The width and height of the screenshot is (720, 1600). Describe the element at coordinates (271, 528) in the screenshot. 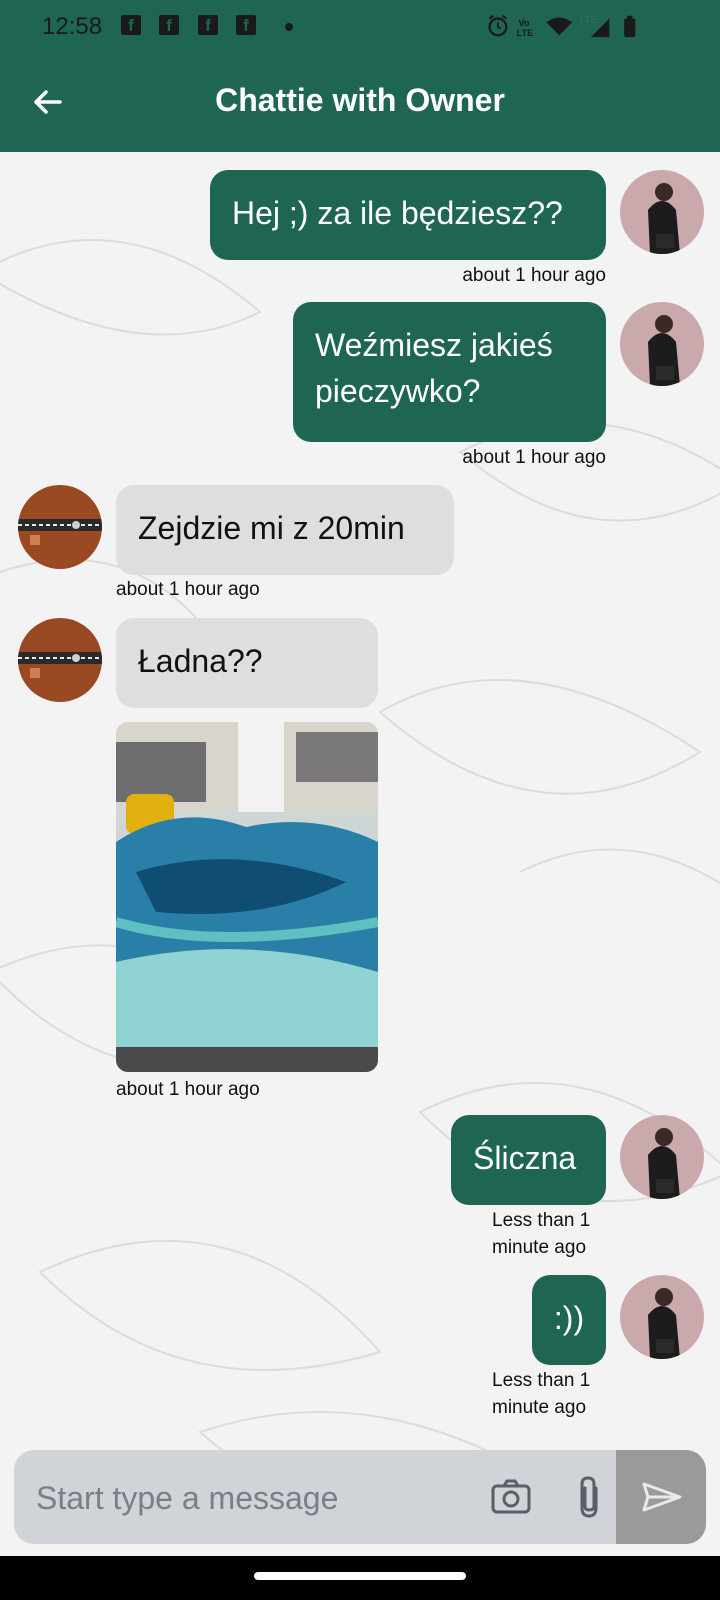

I see `message-text: Zejdzie mi z 20min` at that location.